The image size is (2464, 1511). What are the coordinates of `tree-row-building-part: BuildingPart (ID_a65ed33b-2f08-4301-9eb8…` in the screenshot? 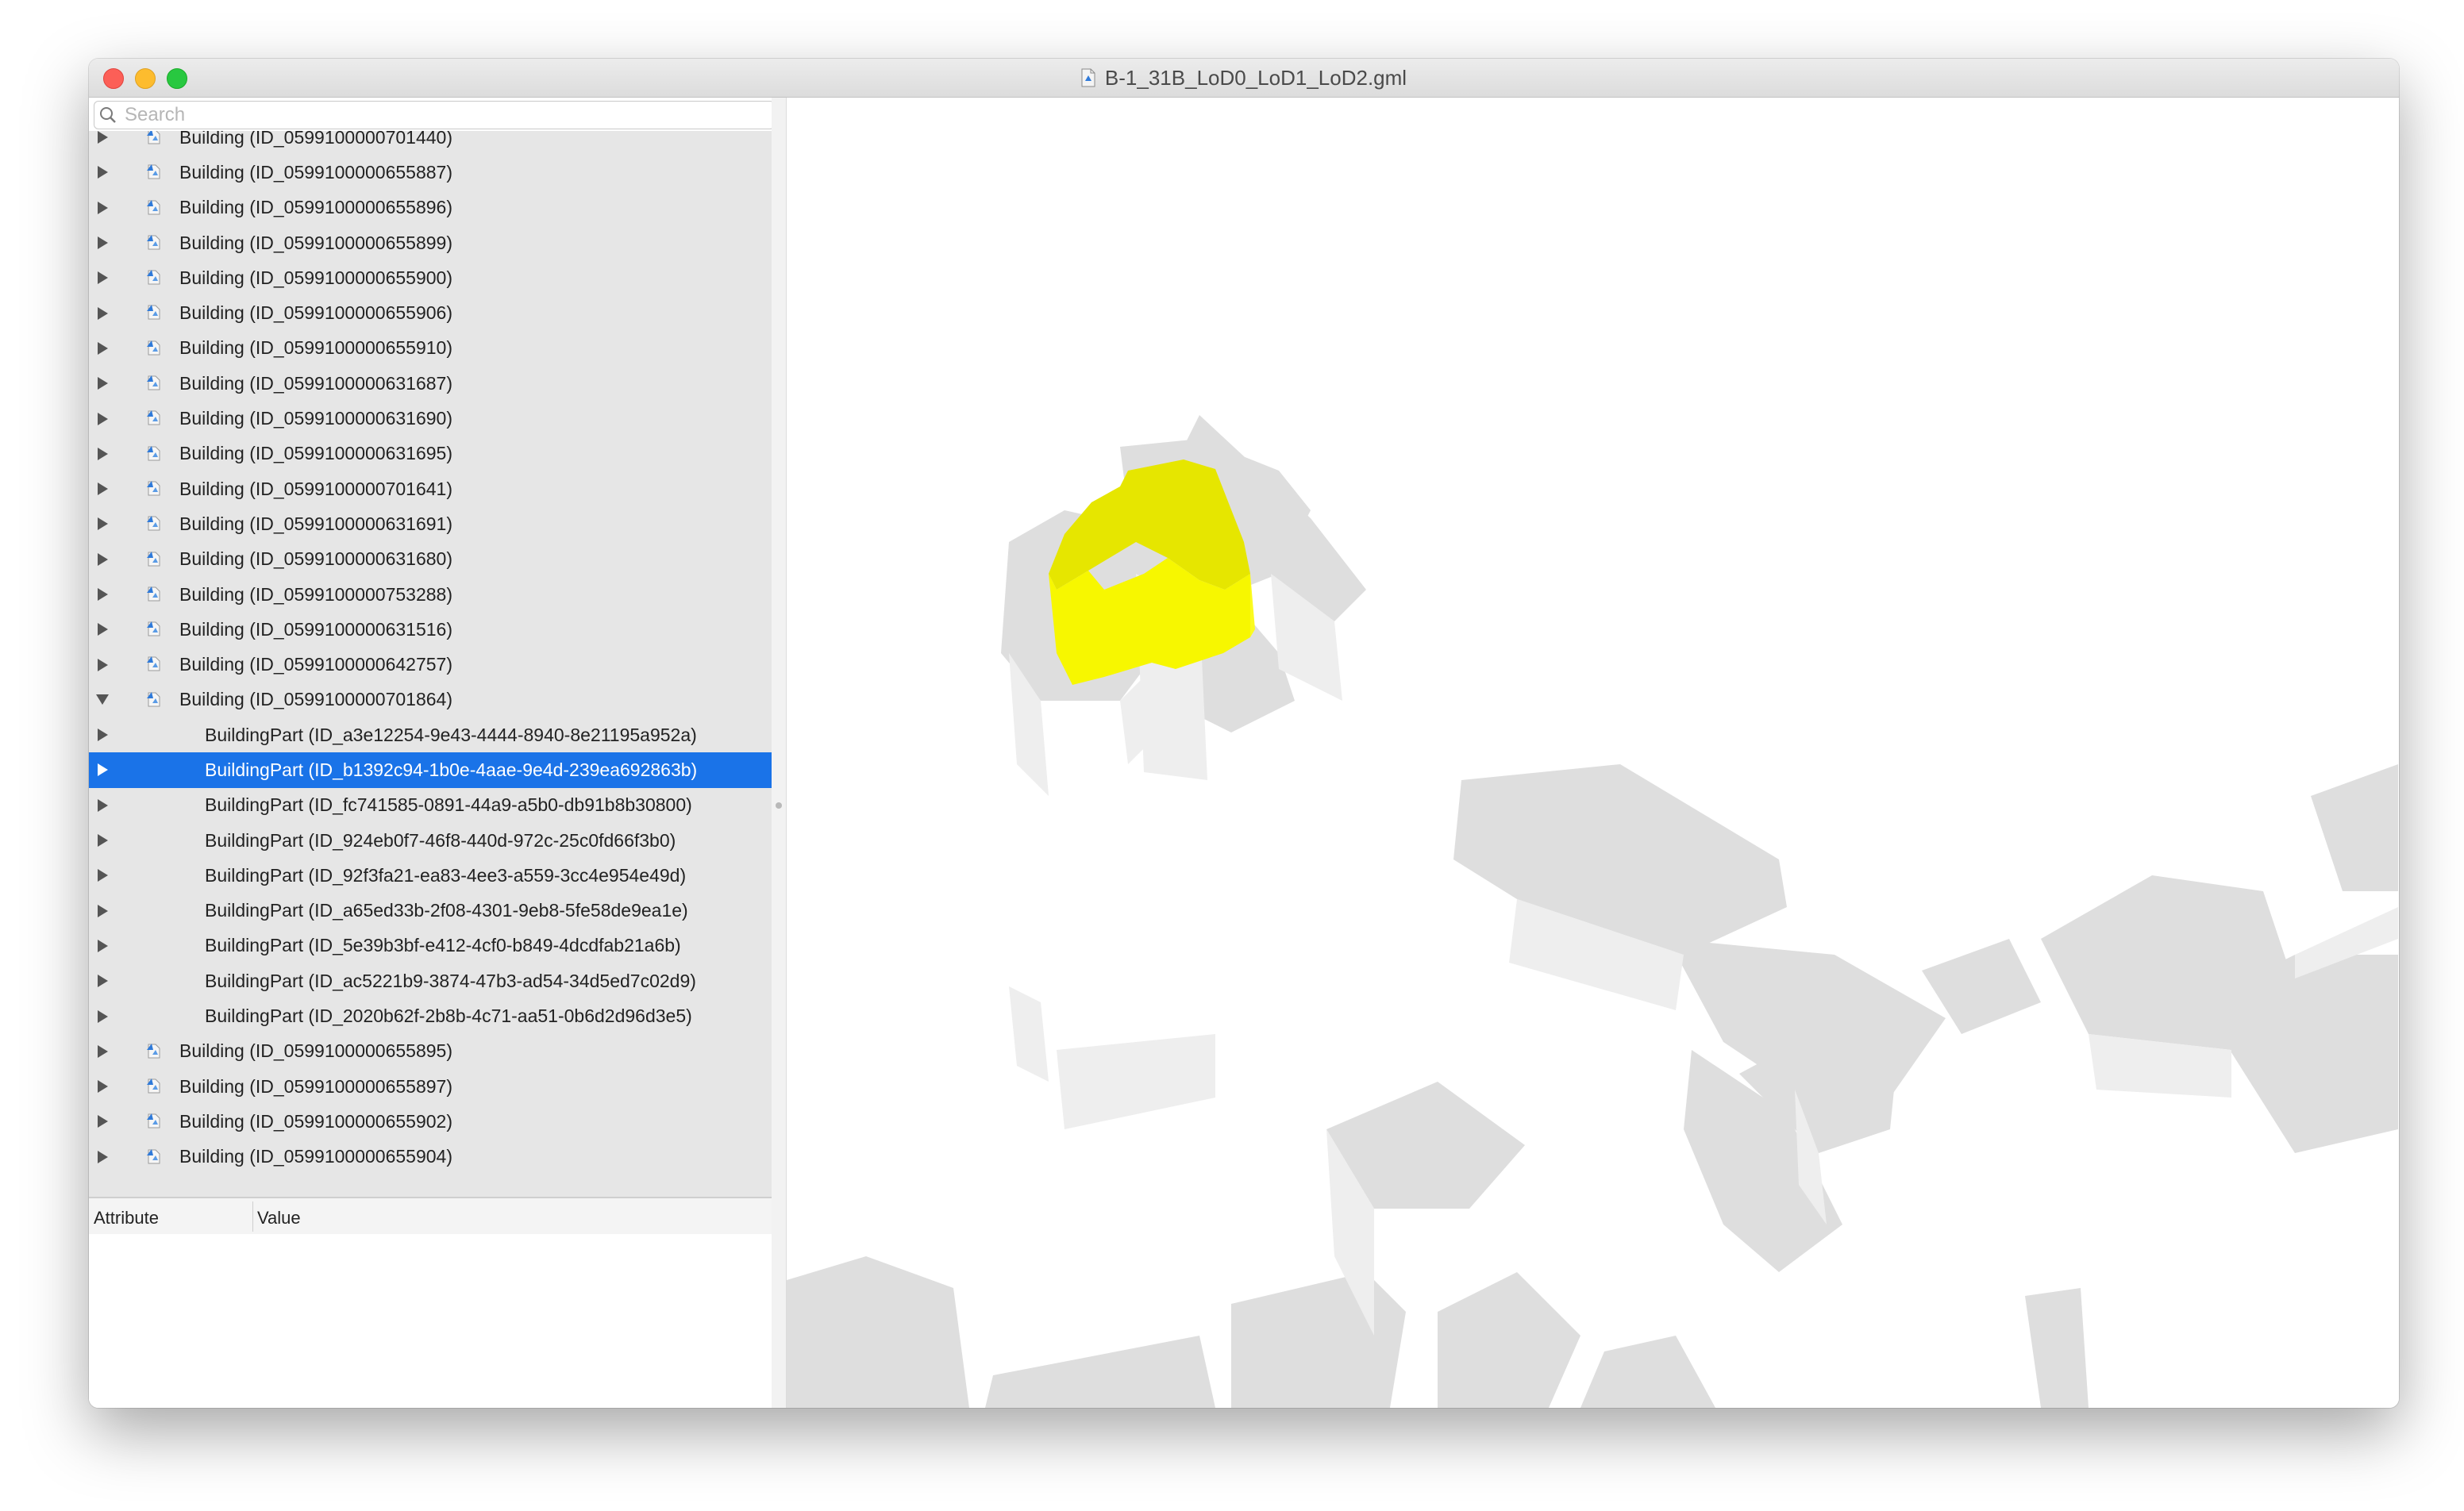 It's located at (430, 911).